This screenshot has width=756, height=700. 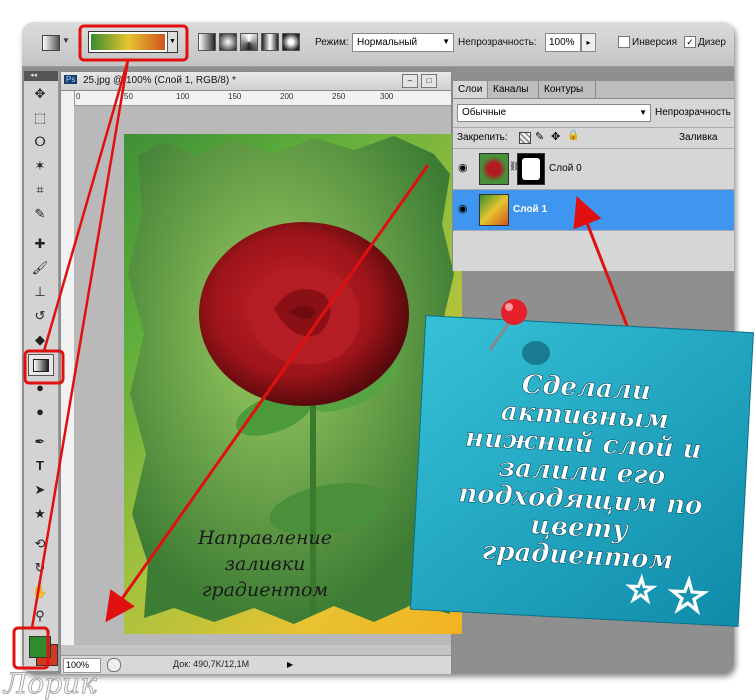 What do you see at coordinates (264, 538) in the screenshot?
I see `direction-note-line: Направление` at bounding box center [264, 538].